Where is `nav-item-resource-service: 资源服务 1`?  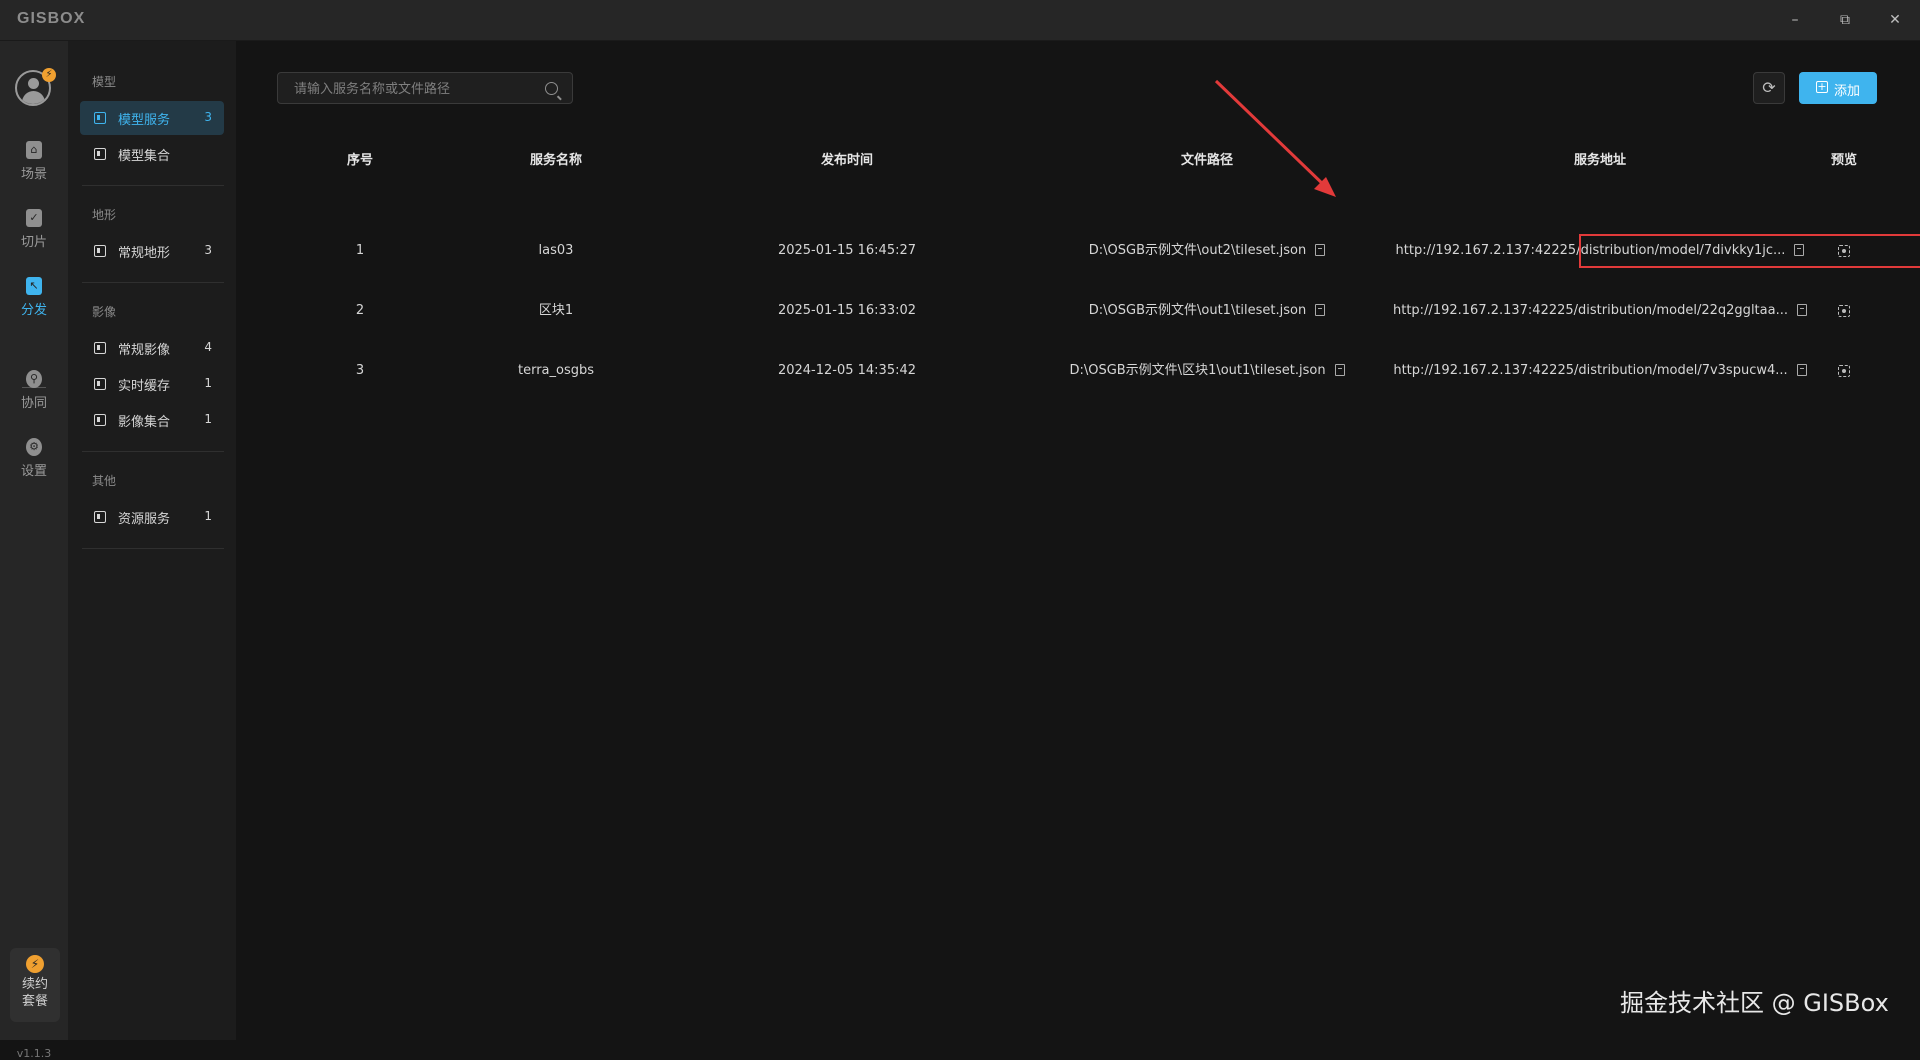 nav-item-resource-service: 资源服务 1 is located at coordinates (152, 517).